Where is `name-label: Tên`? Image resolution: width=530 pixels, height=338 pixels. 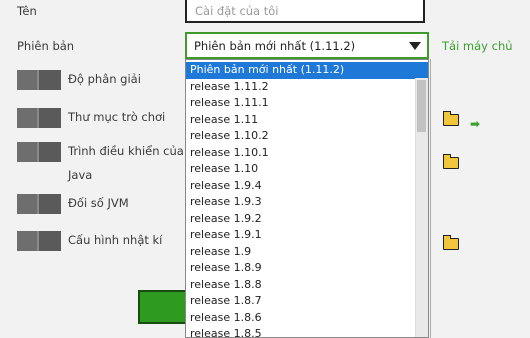
name-label: Tên is located at coordinates (27, 11).